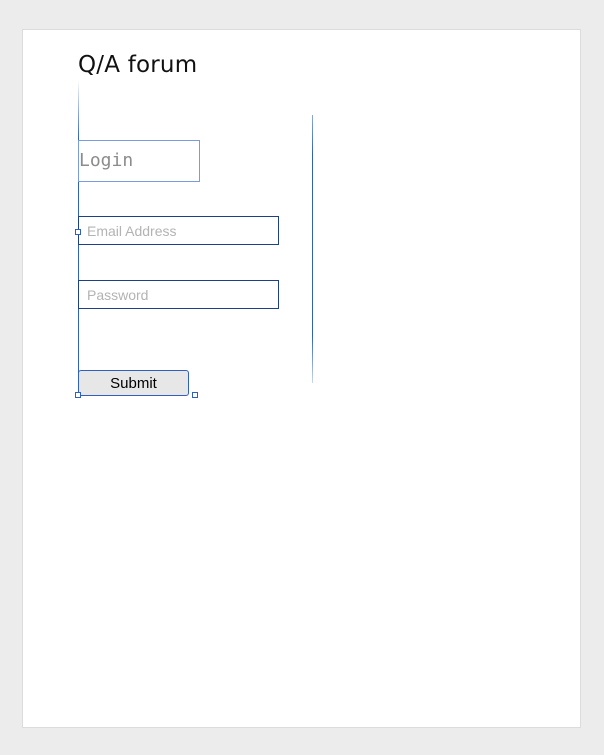 Image resolution: width=604 pixels, height=755 pixels. Describe the element at coordinates (178, 230) in the screenshot. I see `email-field` at that location.